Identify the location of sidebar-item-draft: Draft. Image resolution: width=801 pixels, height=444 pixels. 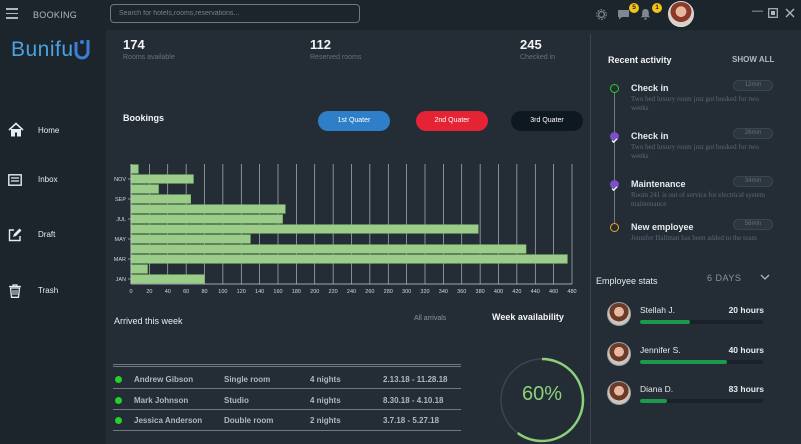
(53, 235).